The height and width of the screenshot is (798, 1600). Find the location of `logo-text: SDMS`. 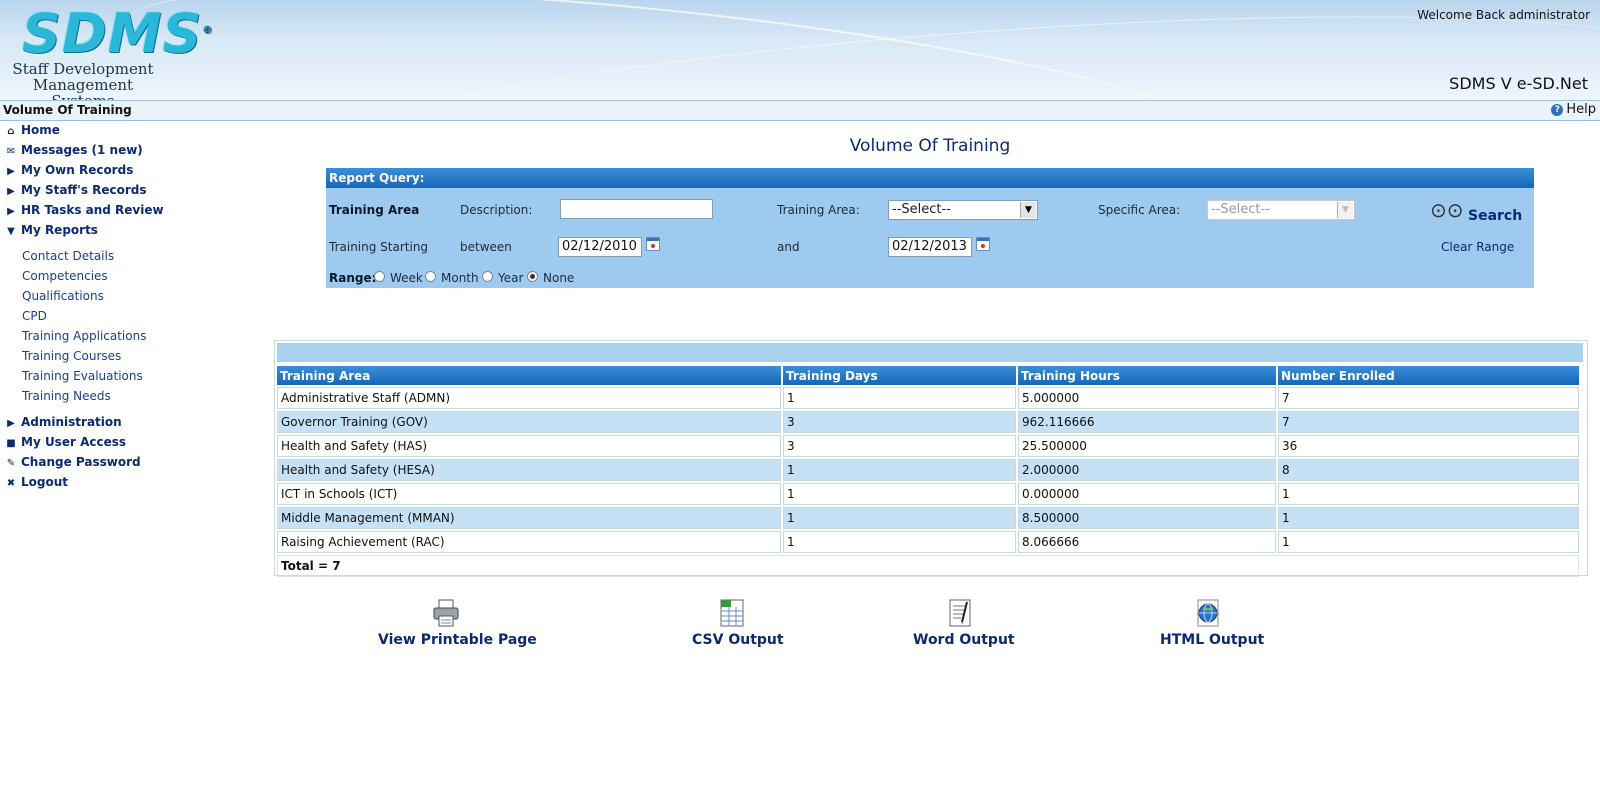

logo-text: SDMS is located at coordinates (112, 33).